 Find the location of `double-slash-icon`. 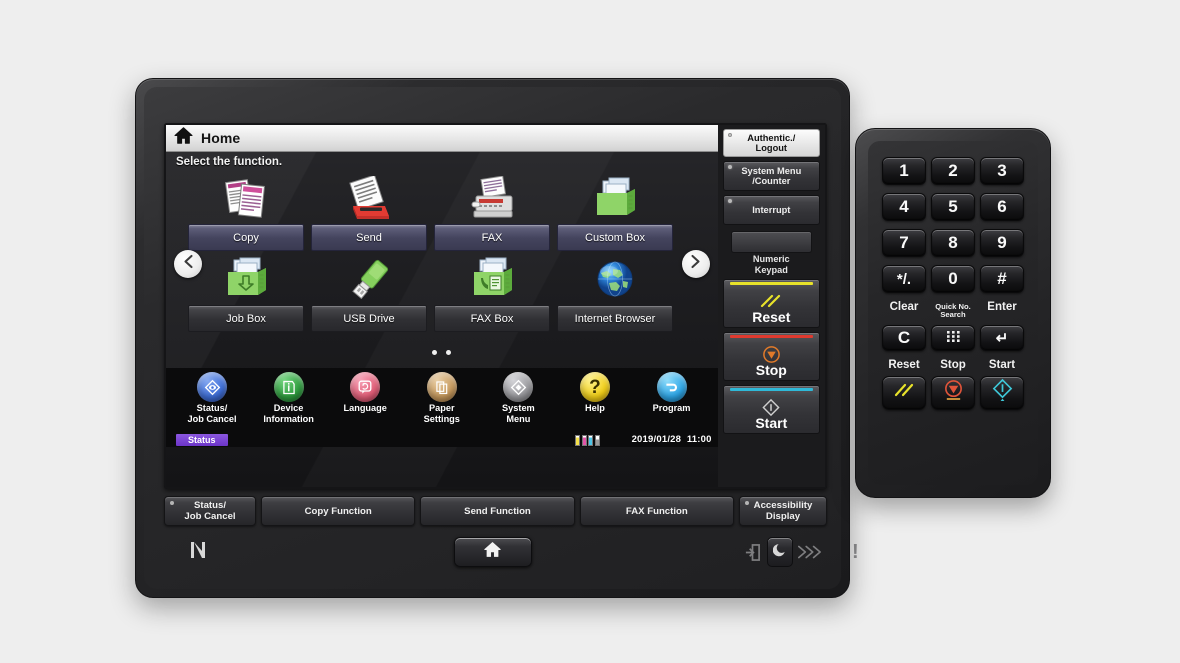

double-slash-icon is located at coordinates (771, 301).